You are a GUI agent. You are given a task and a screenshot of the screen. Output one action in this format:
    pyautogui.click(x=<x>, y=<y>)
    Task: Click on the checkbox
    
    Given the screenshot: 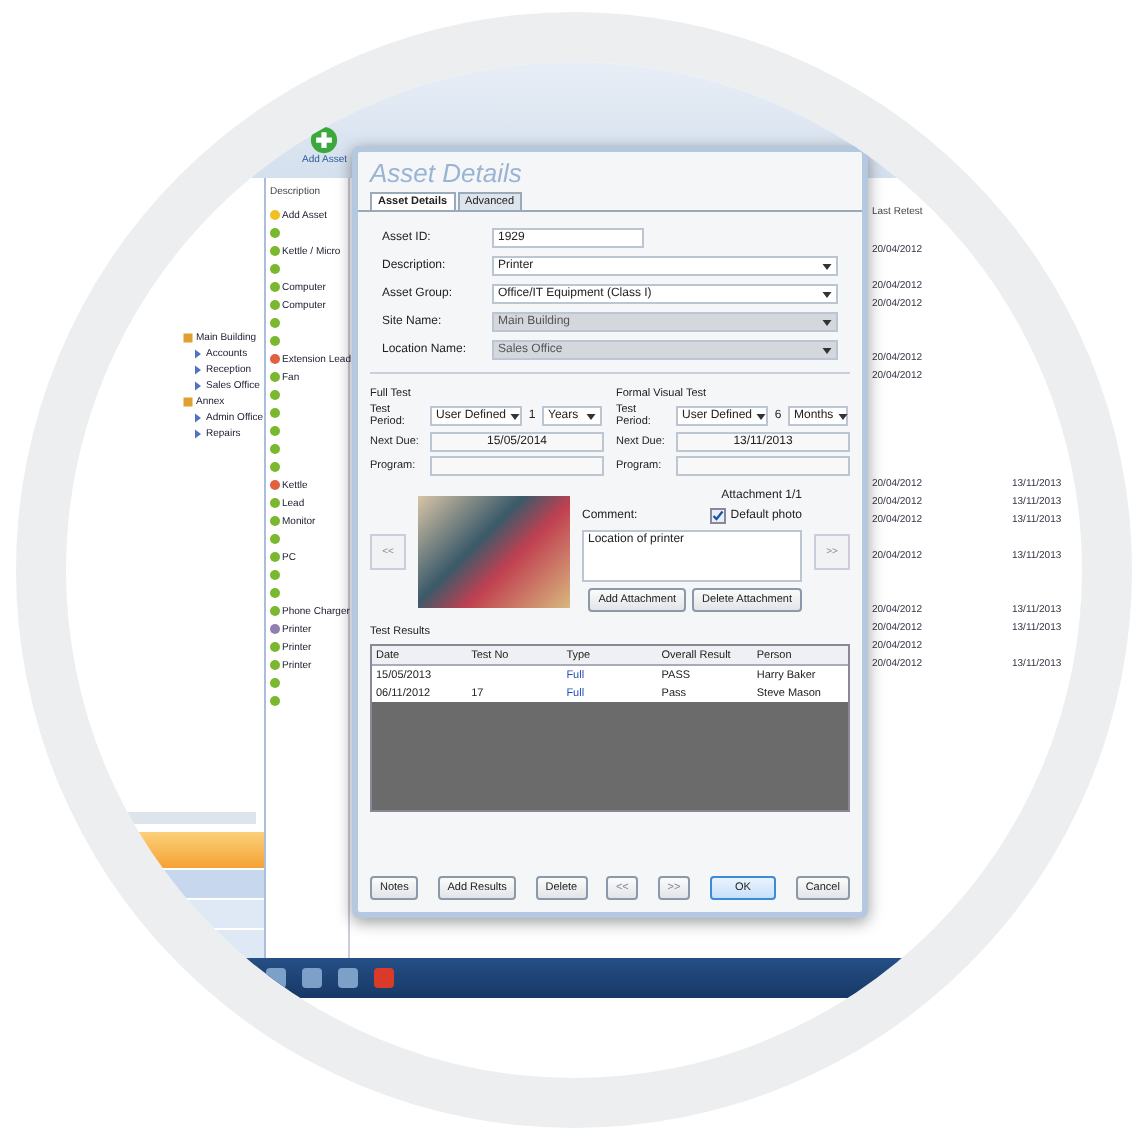 What is the action you would take?
    pyautogui.click(x=718, y=516)
    